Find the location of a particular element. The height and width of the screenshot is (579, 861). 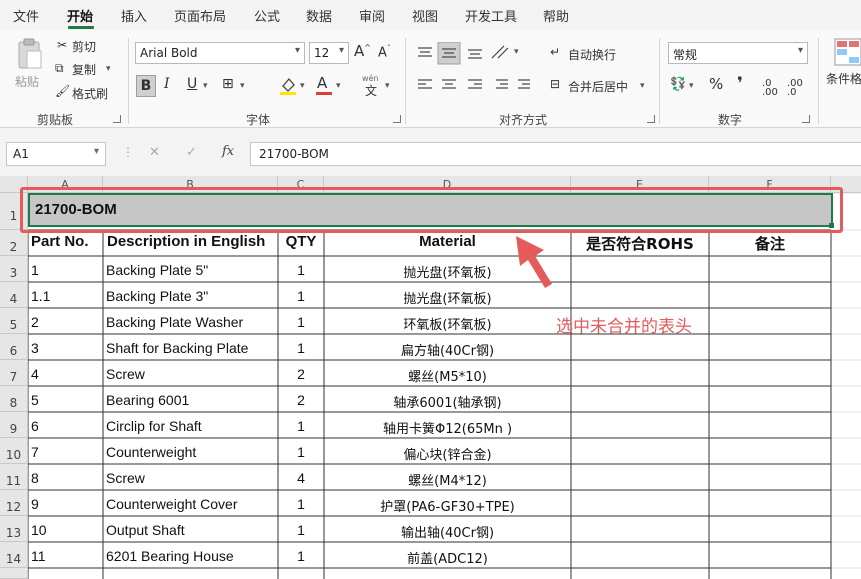

cell-qty: 4 is located at coordinates (301, 478).